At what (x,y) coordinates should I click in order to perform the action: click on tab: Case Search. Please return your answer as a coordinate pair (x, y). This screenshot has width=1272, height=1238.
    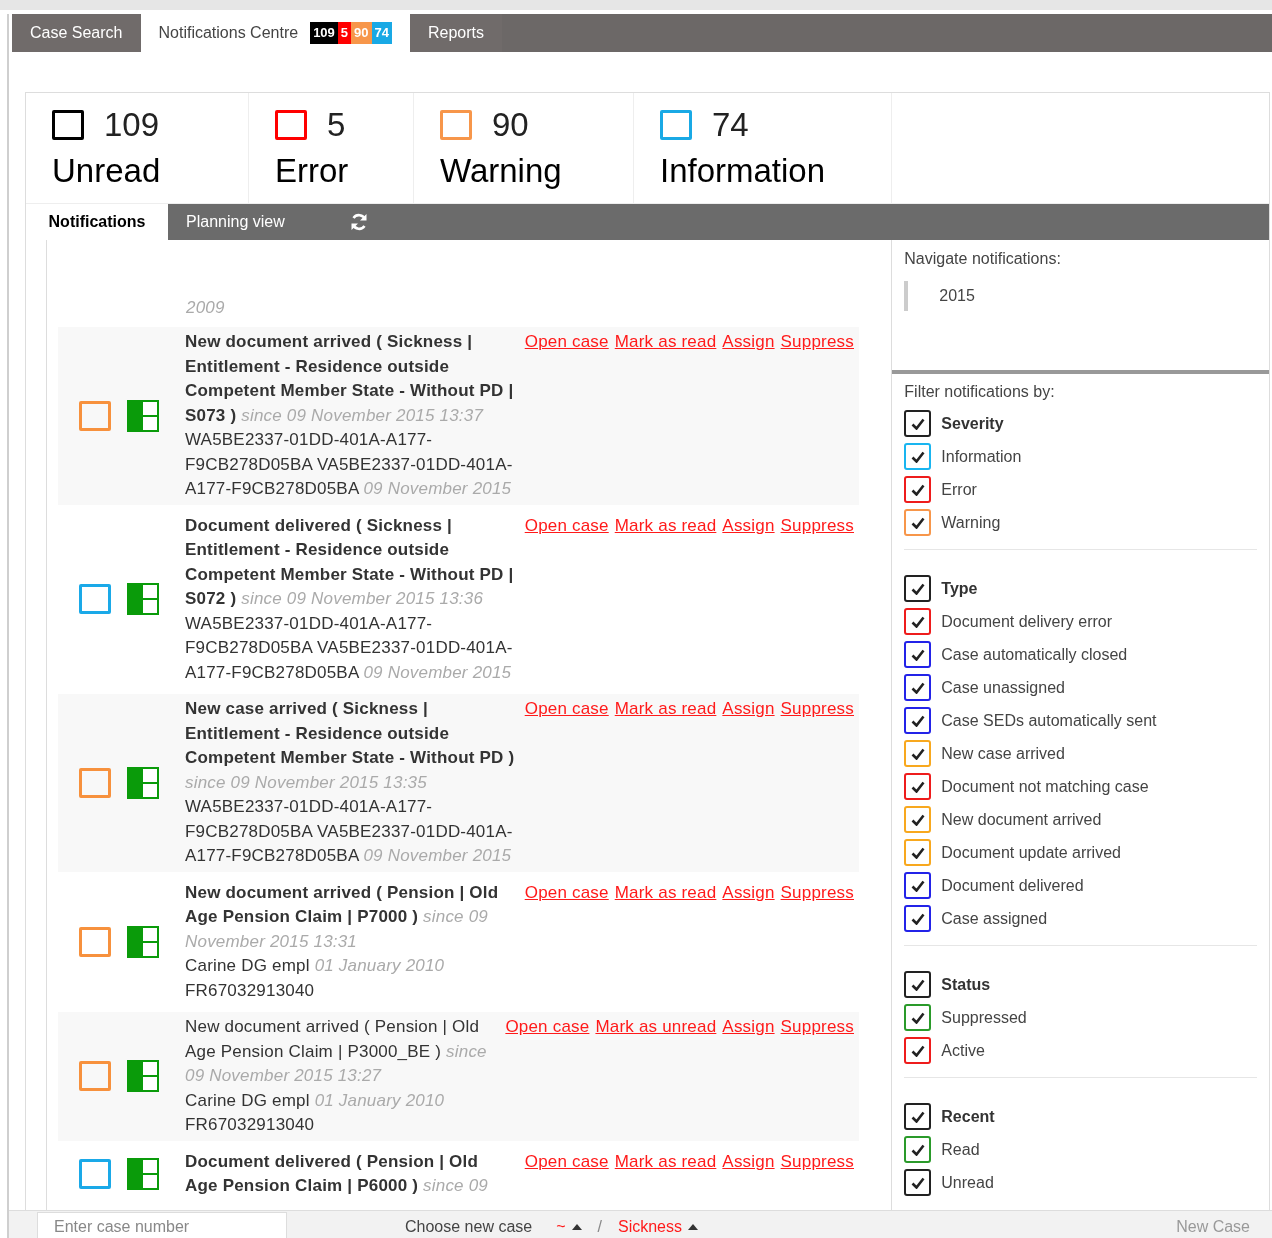
    Looking at the image, I should click on (76, 33).